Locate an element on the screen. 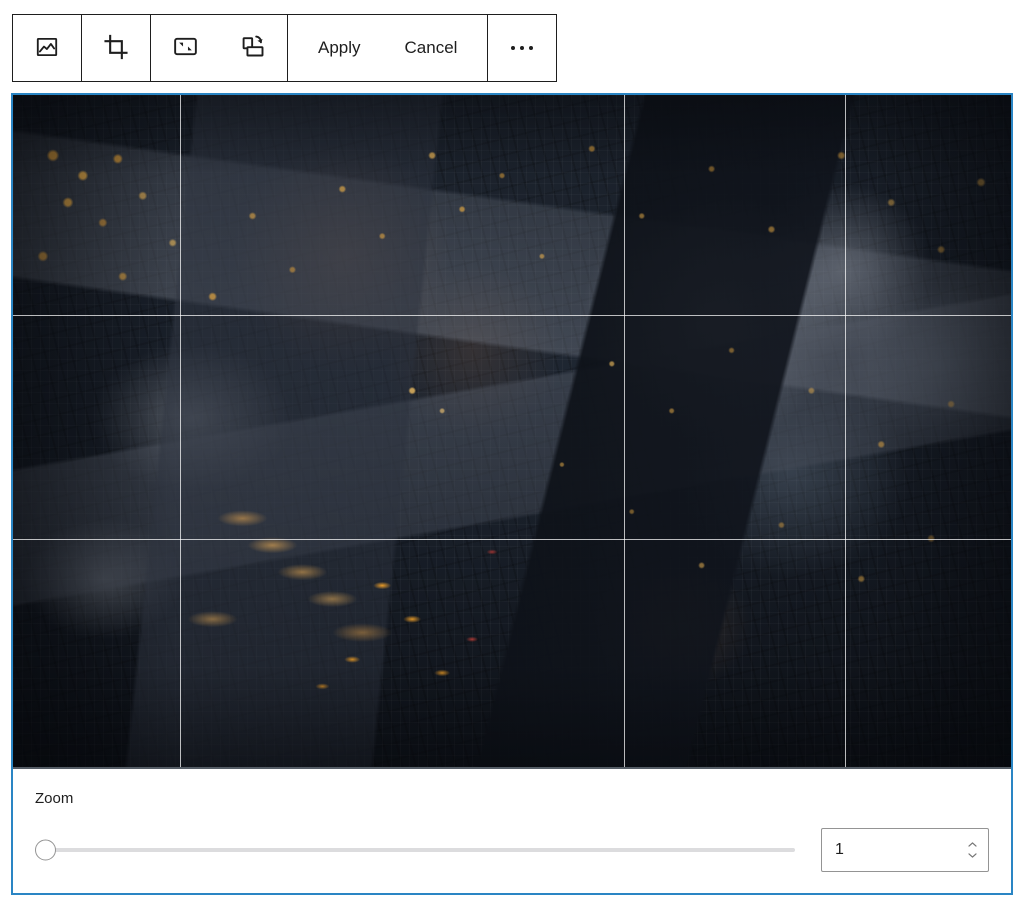 Image resolution: width=1024 pixels, height=909 pixels. image-icon is located at coordinates (47, 48).